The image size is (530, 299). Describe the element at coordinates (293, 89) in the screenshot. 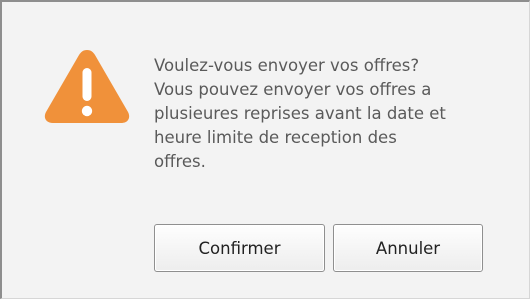

I see `message-line: Vous pouvez envoyer vos offres a` at that location.